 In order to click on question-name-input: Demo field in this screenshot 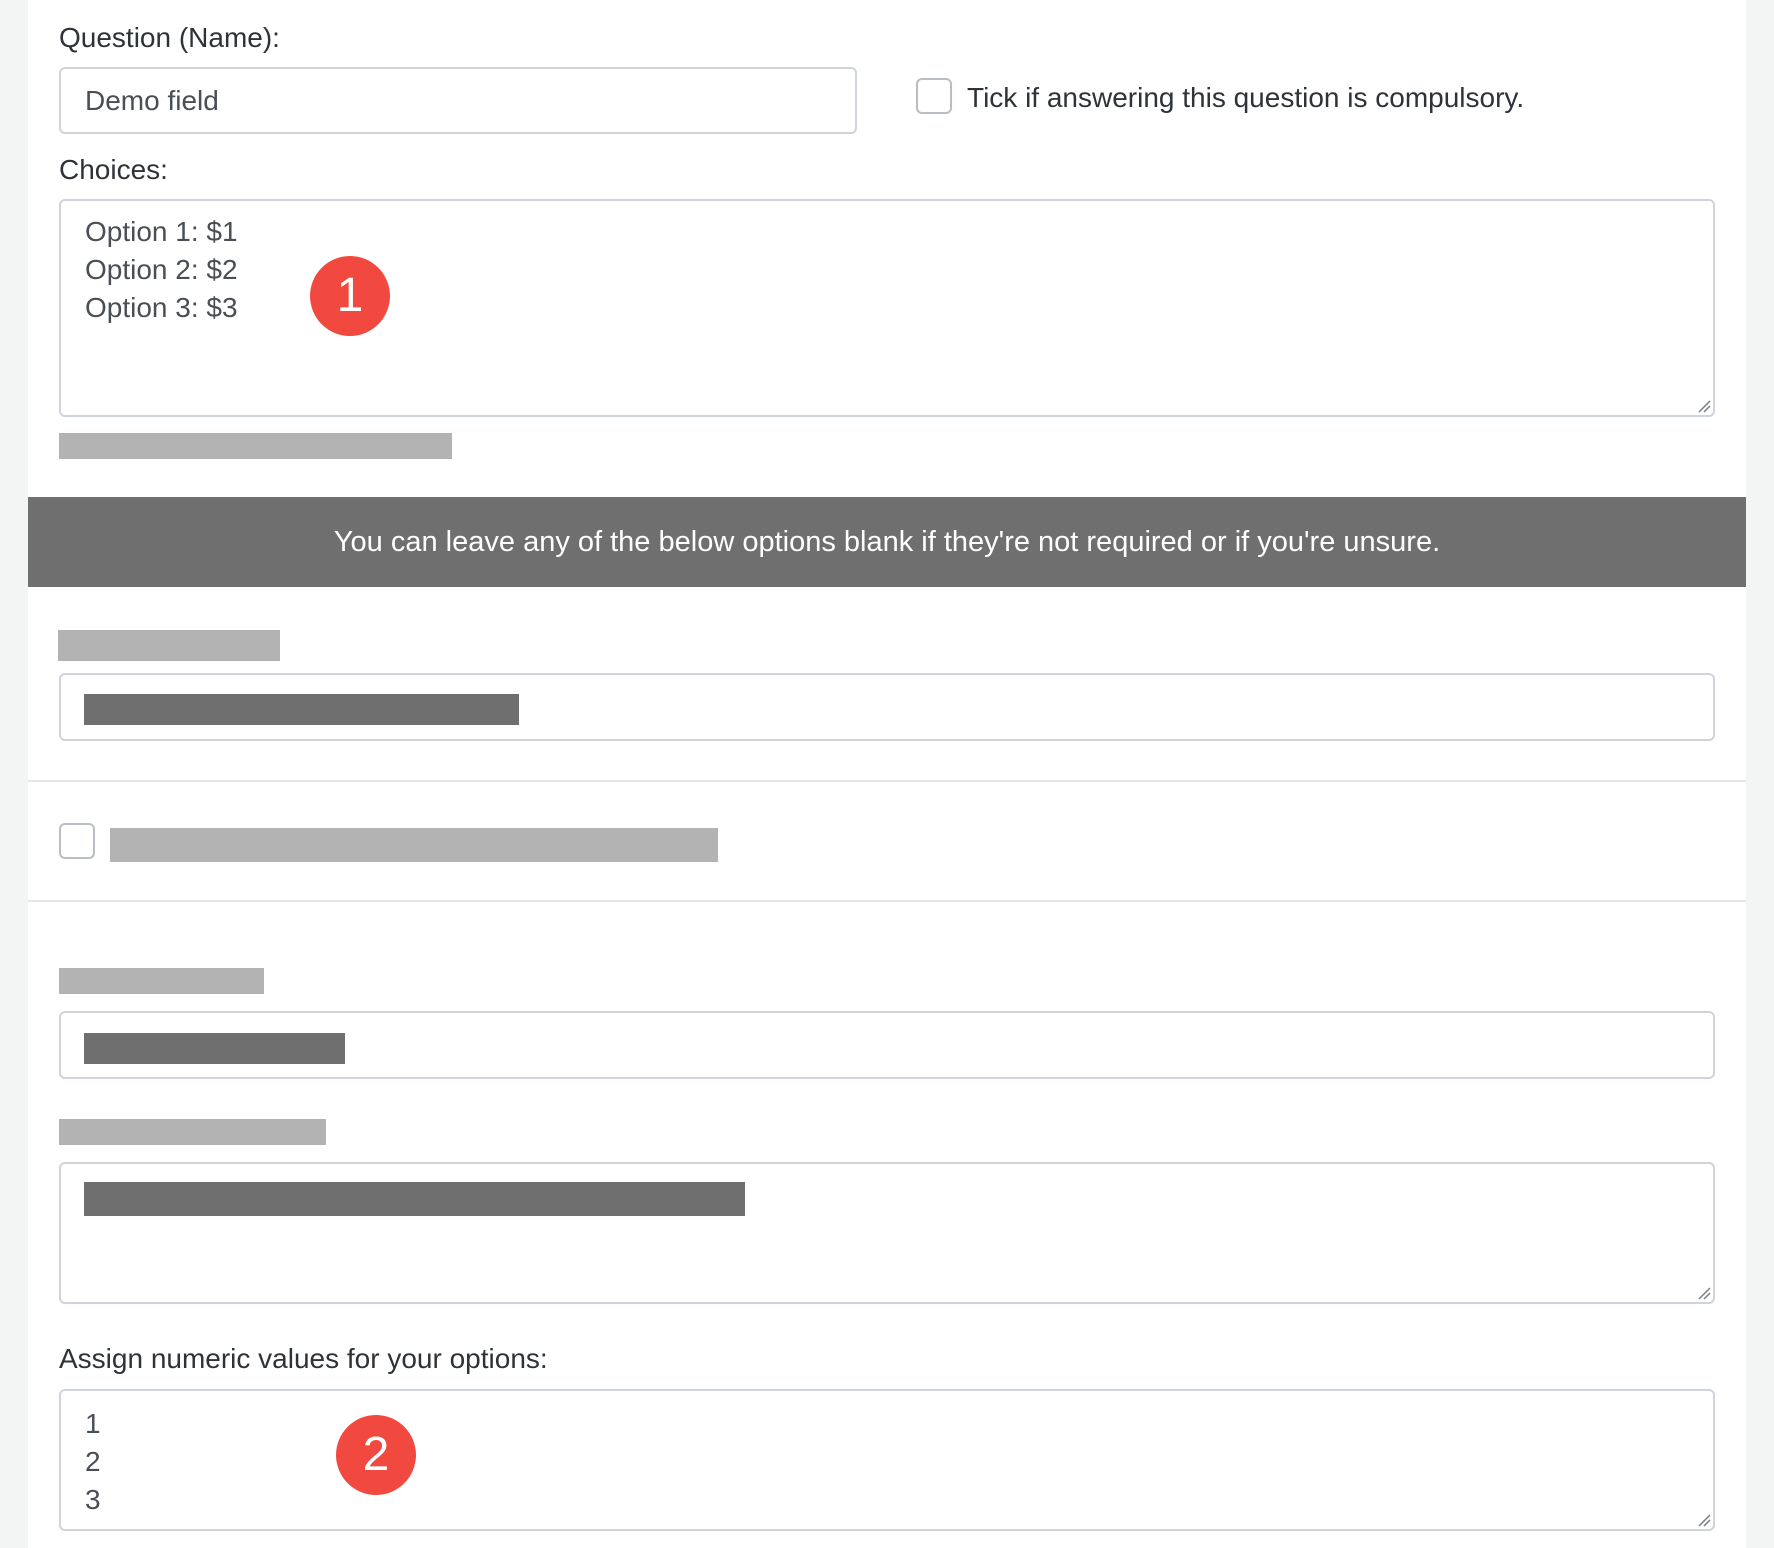, I will do `click(458, 100)`.